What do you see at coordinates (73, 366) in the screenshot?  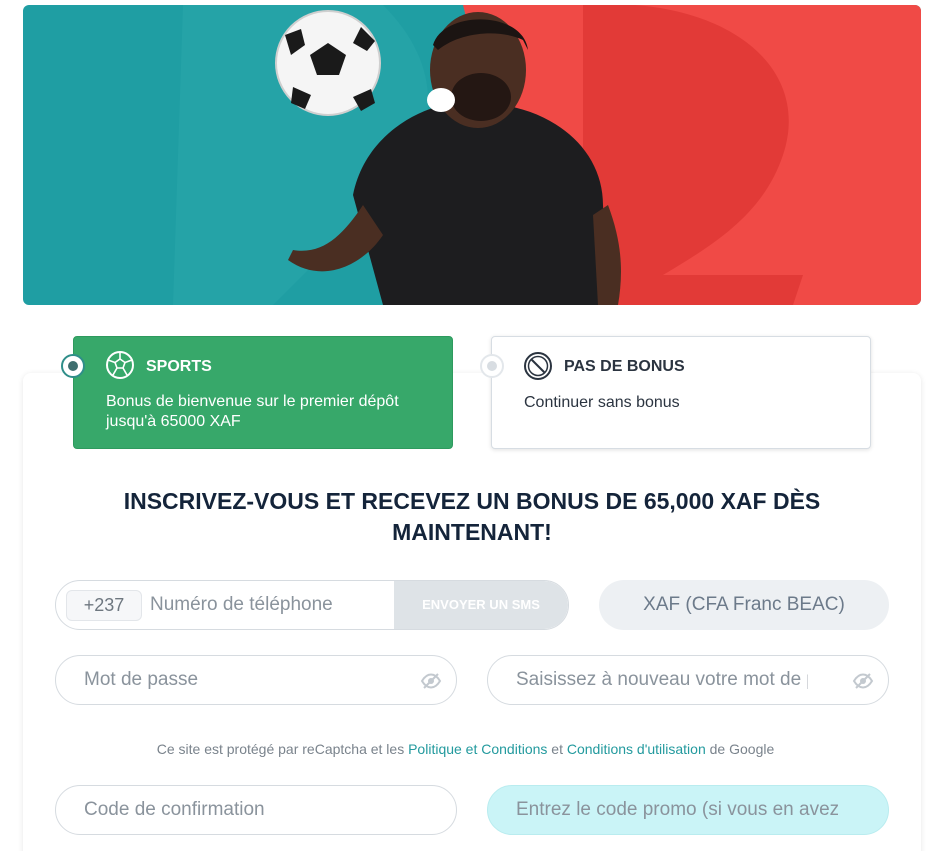 I see `bonus-sports-radio` at bounding box center [73, 366].